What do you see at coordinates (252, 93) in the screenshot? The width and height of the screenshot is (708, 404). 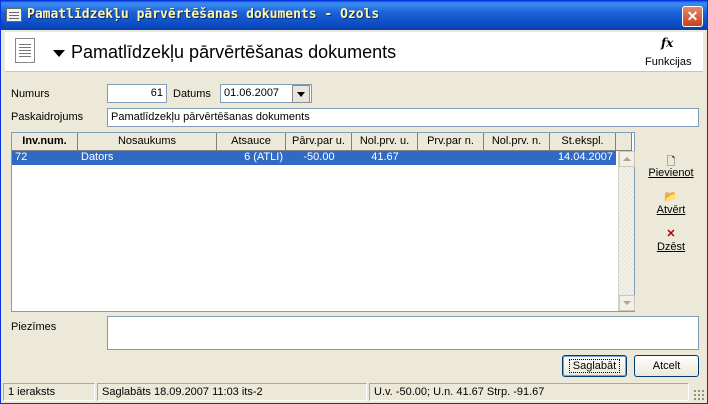 I see `datums-value: 01.06.2007` at bounding box center [252, 93].